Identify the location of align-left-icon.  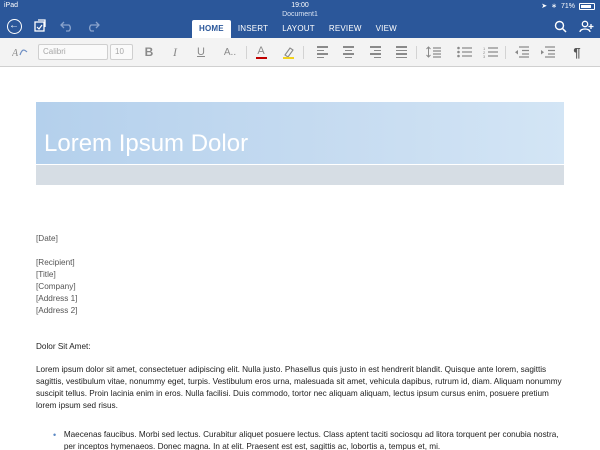
(322, 52).